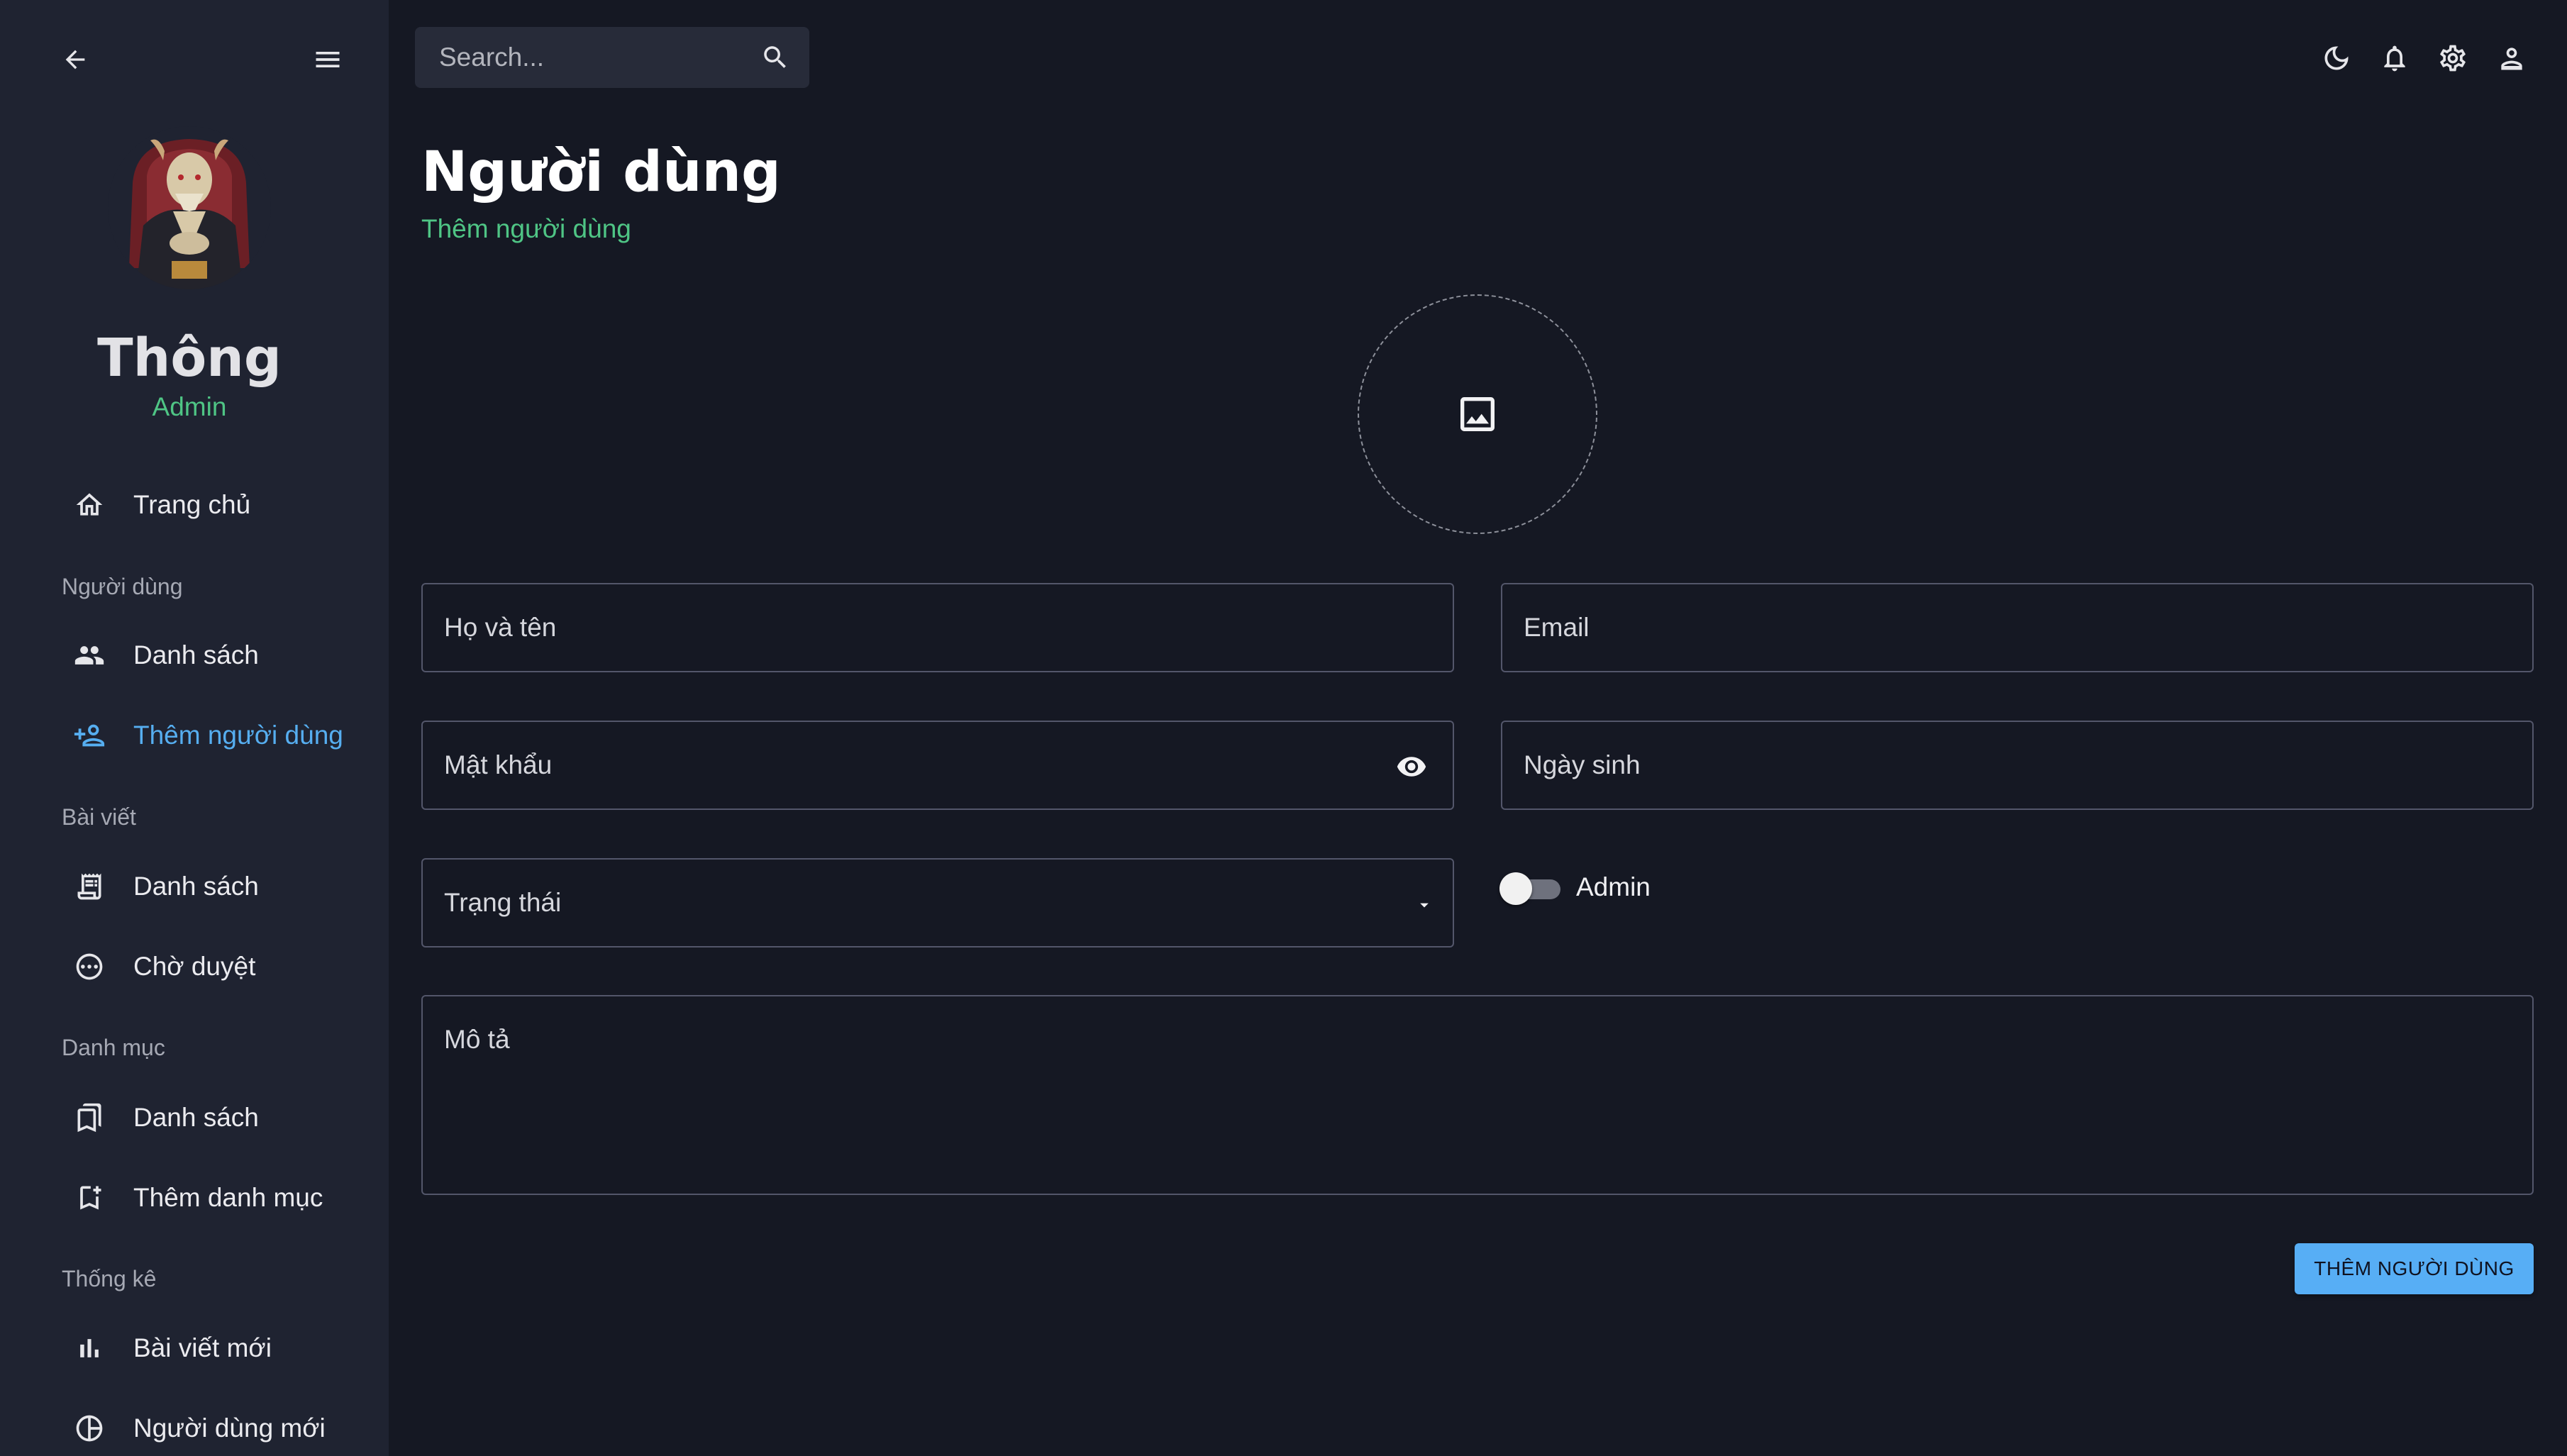 The width and height of the screenshot is (2567, 1456). I want to click on page-title: Người dùng, so click(601, 172).